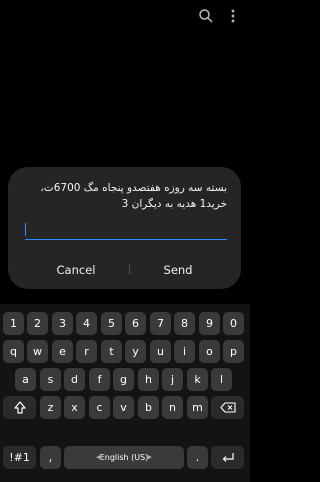  I want to click on space-key: ◀ English (US) ▶, so click(124, 457).